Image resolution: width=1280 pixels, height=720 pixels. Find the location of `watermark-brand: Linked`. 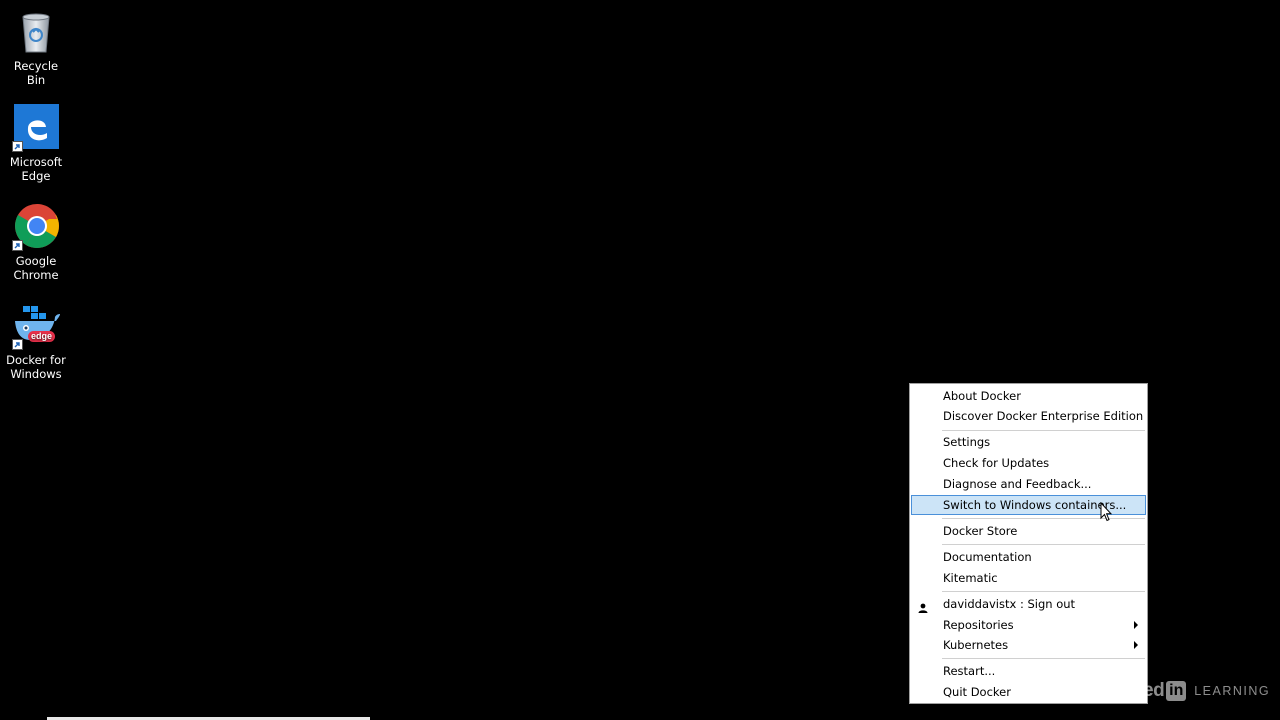

watermark-brand: Linked is located at coordinates (1135, 690).